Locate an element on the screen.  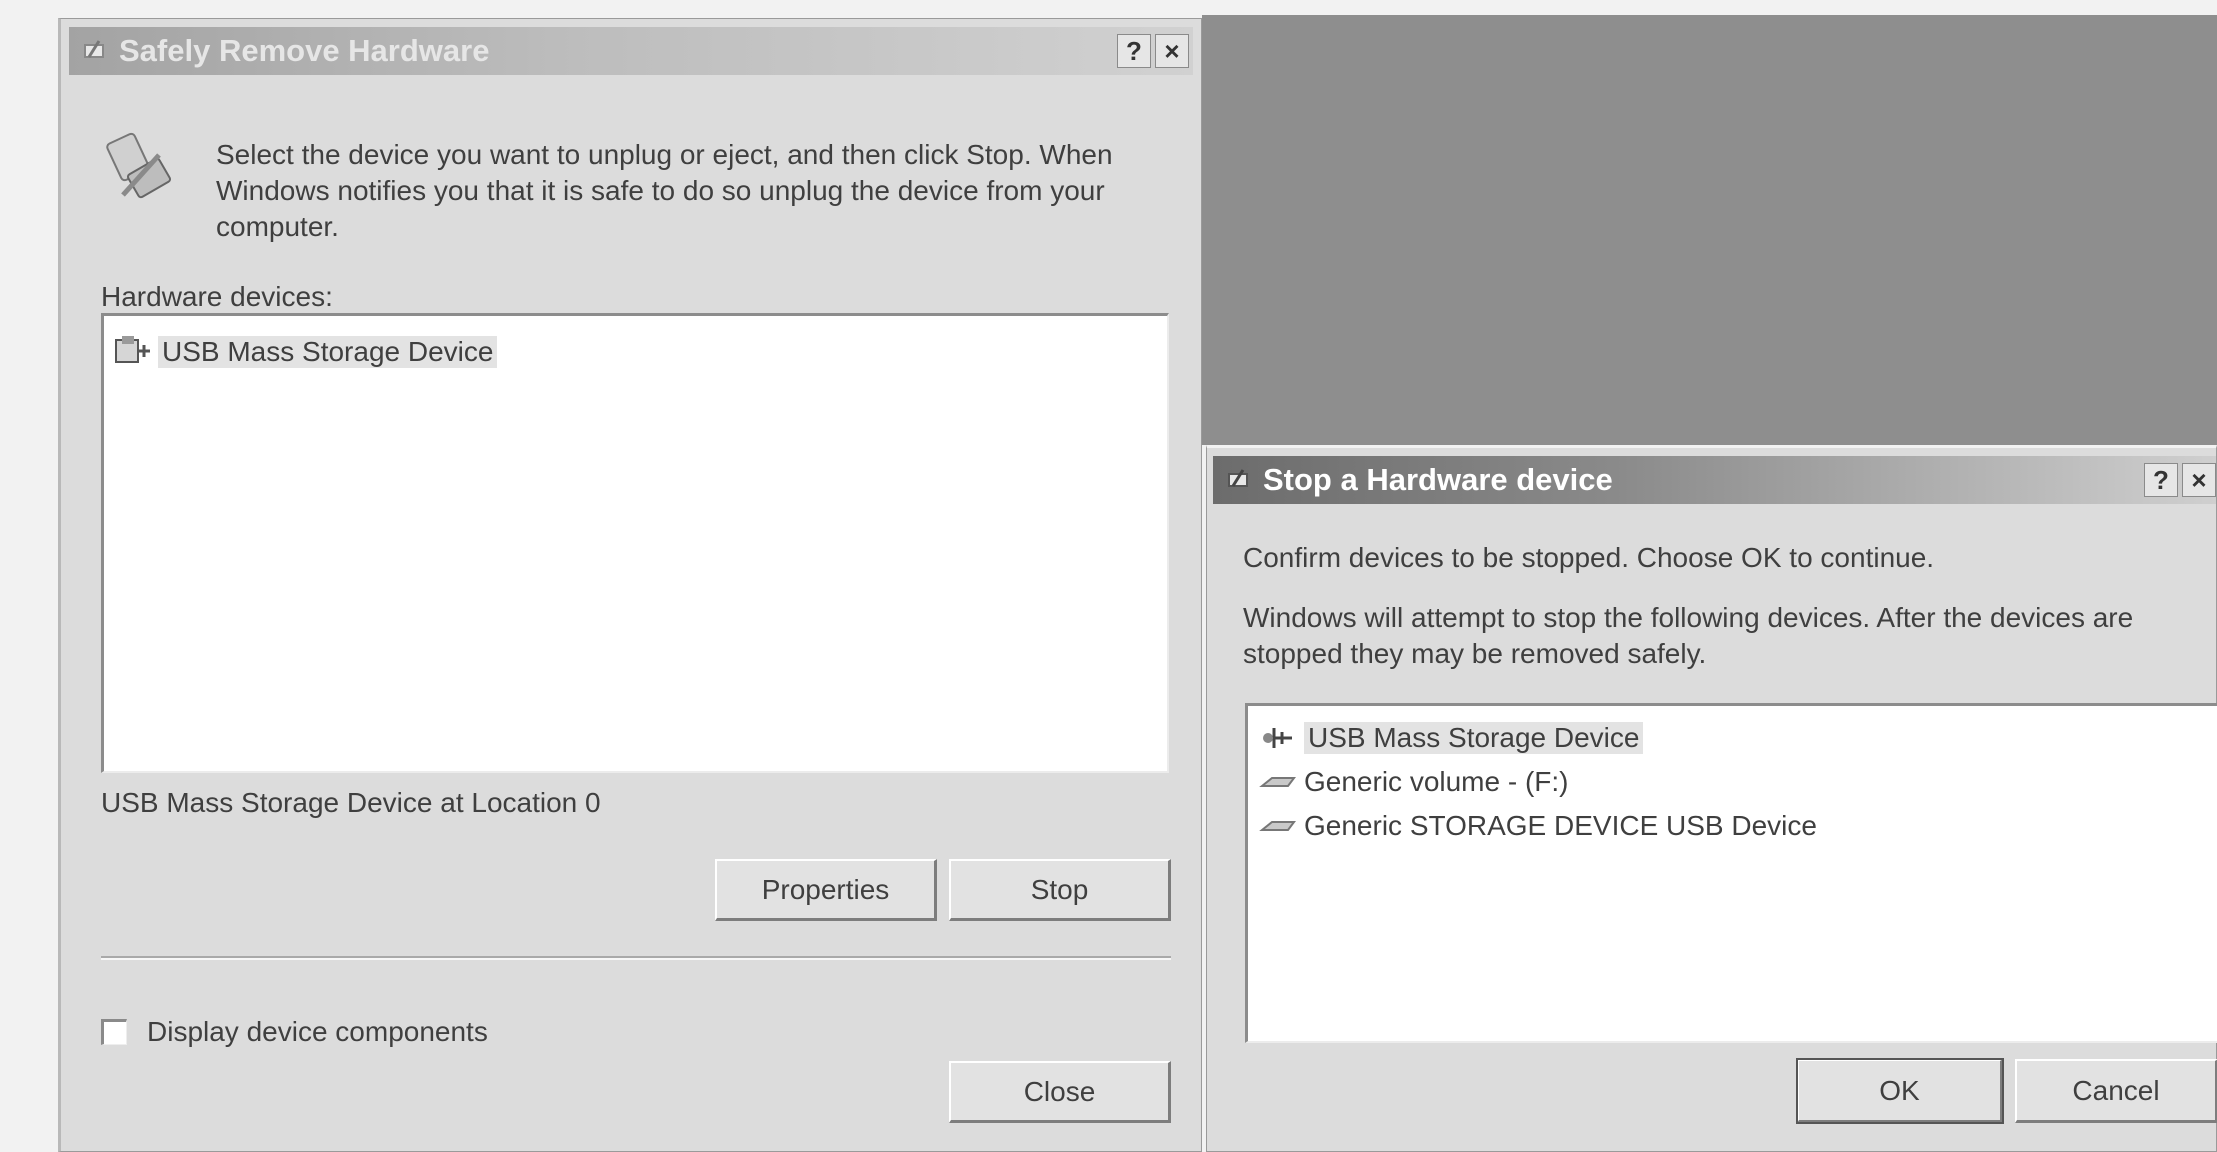
device-location-text: USB Mass Storage Device at Location 0 is located at coordinates (351, 802).